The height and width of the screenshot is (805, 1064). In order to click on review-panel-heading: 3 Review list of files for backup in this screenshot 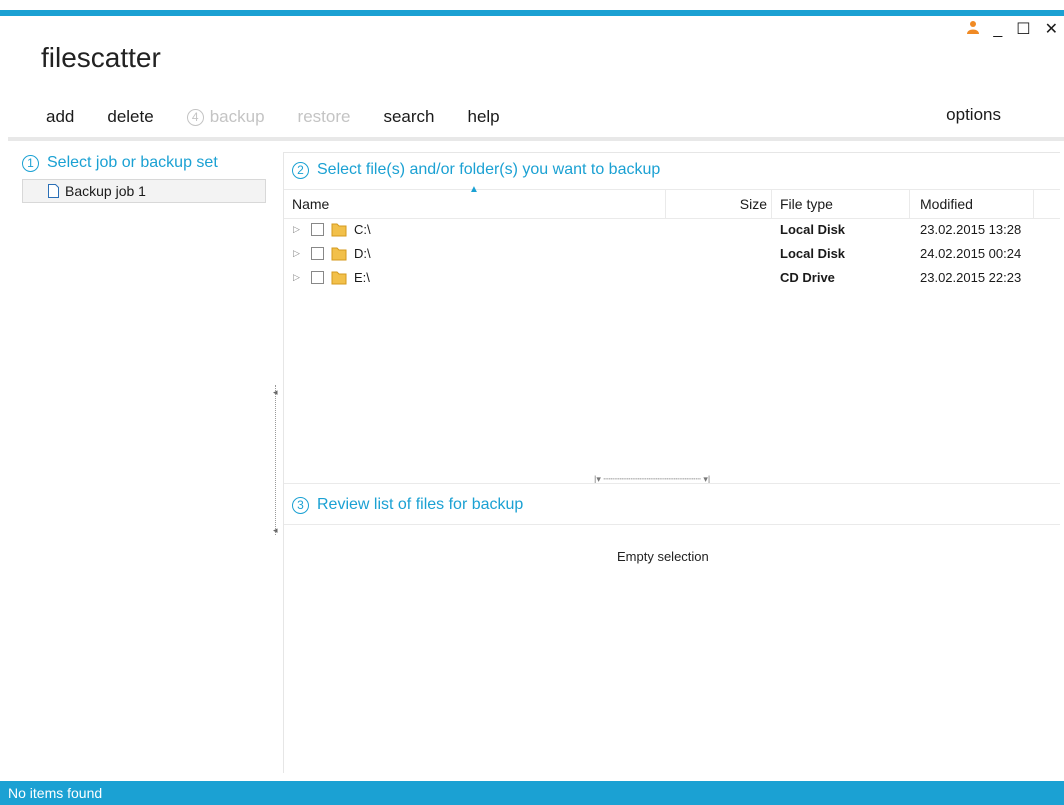, I will do `click(676, 505)`.